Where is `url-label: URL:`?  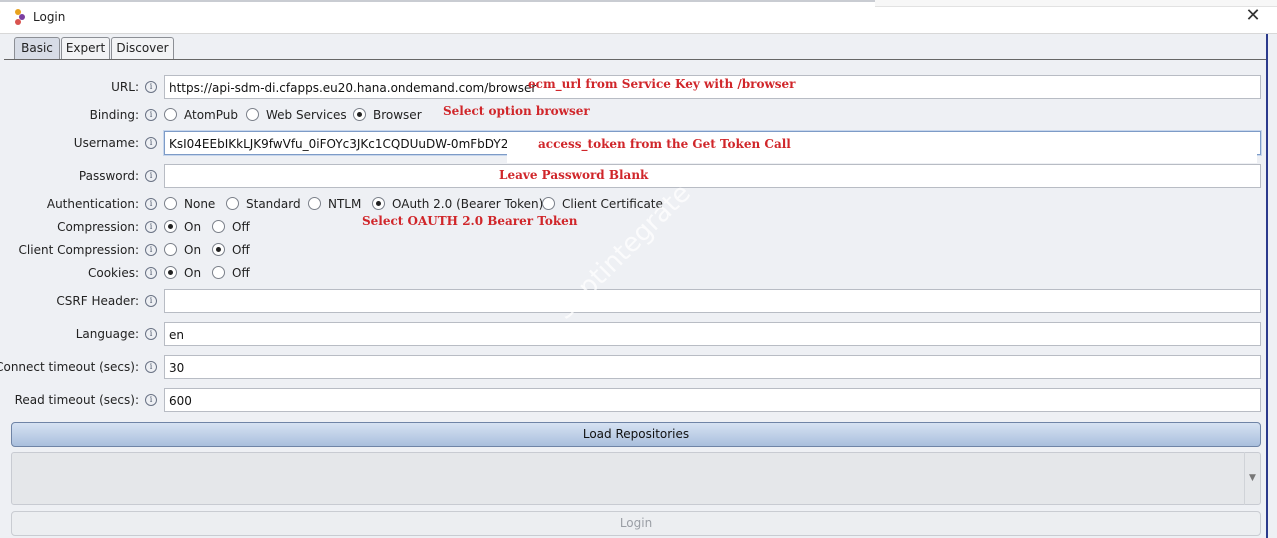 url-label: URL: is located at coordinates (125, 87).